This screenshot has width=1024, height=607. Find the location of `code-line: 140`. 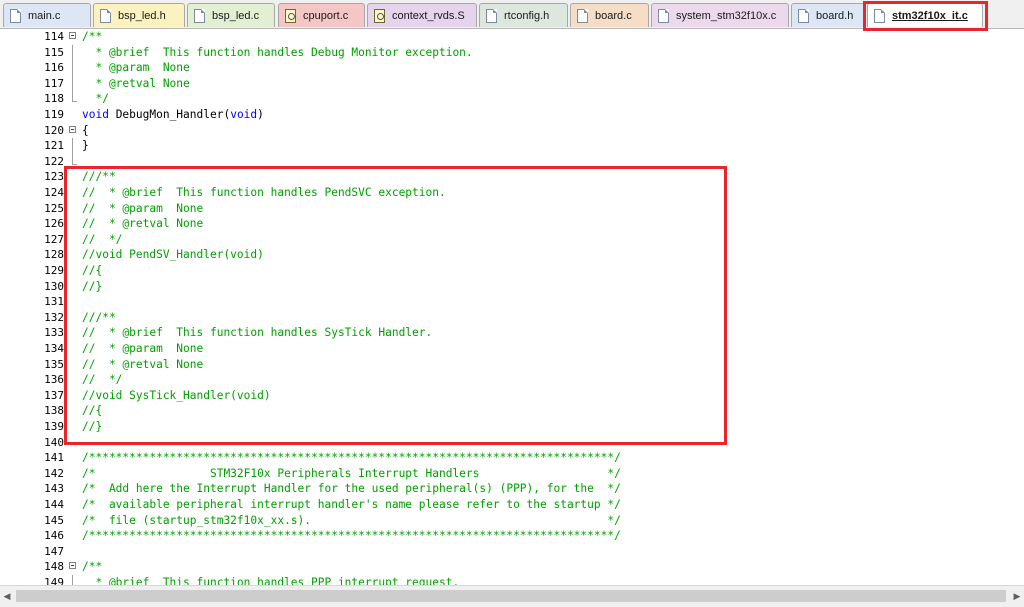

code-line: 140 is located at coordinates (512, 443).